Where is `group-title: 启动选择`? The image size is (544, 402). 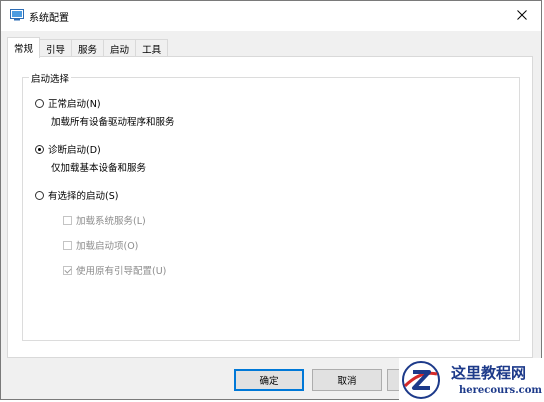
group-title: 启动选择 is located at coordinates (50, 78).